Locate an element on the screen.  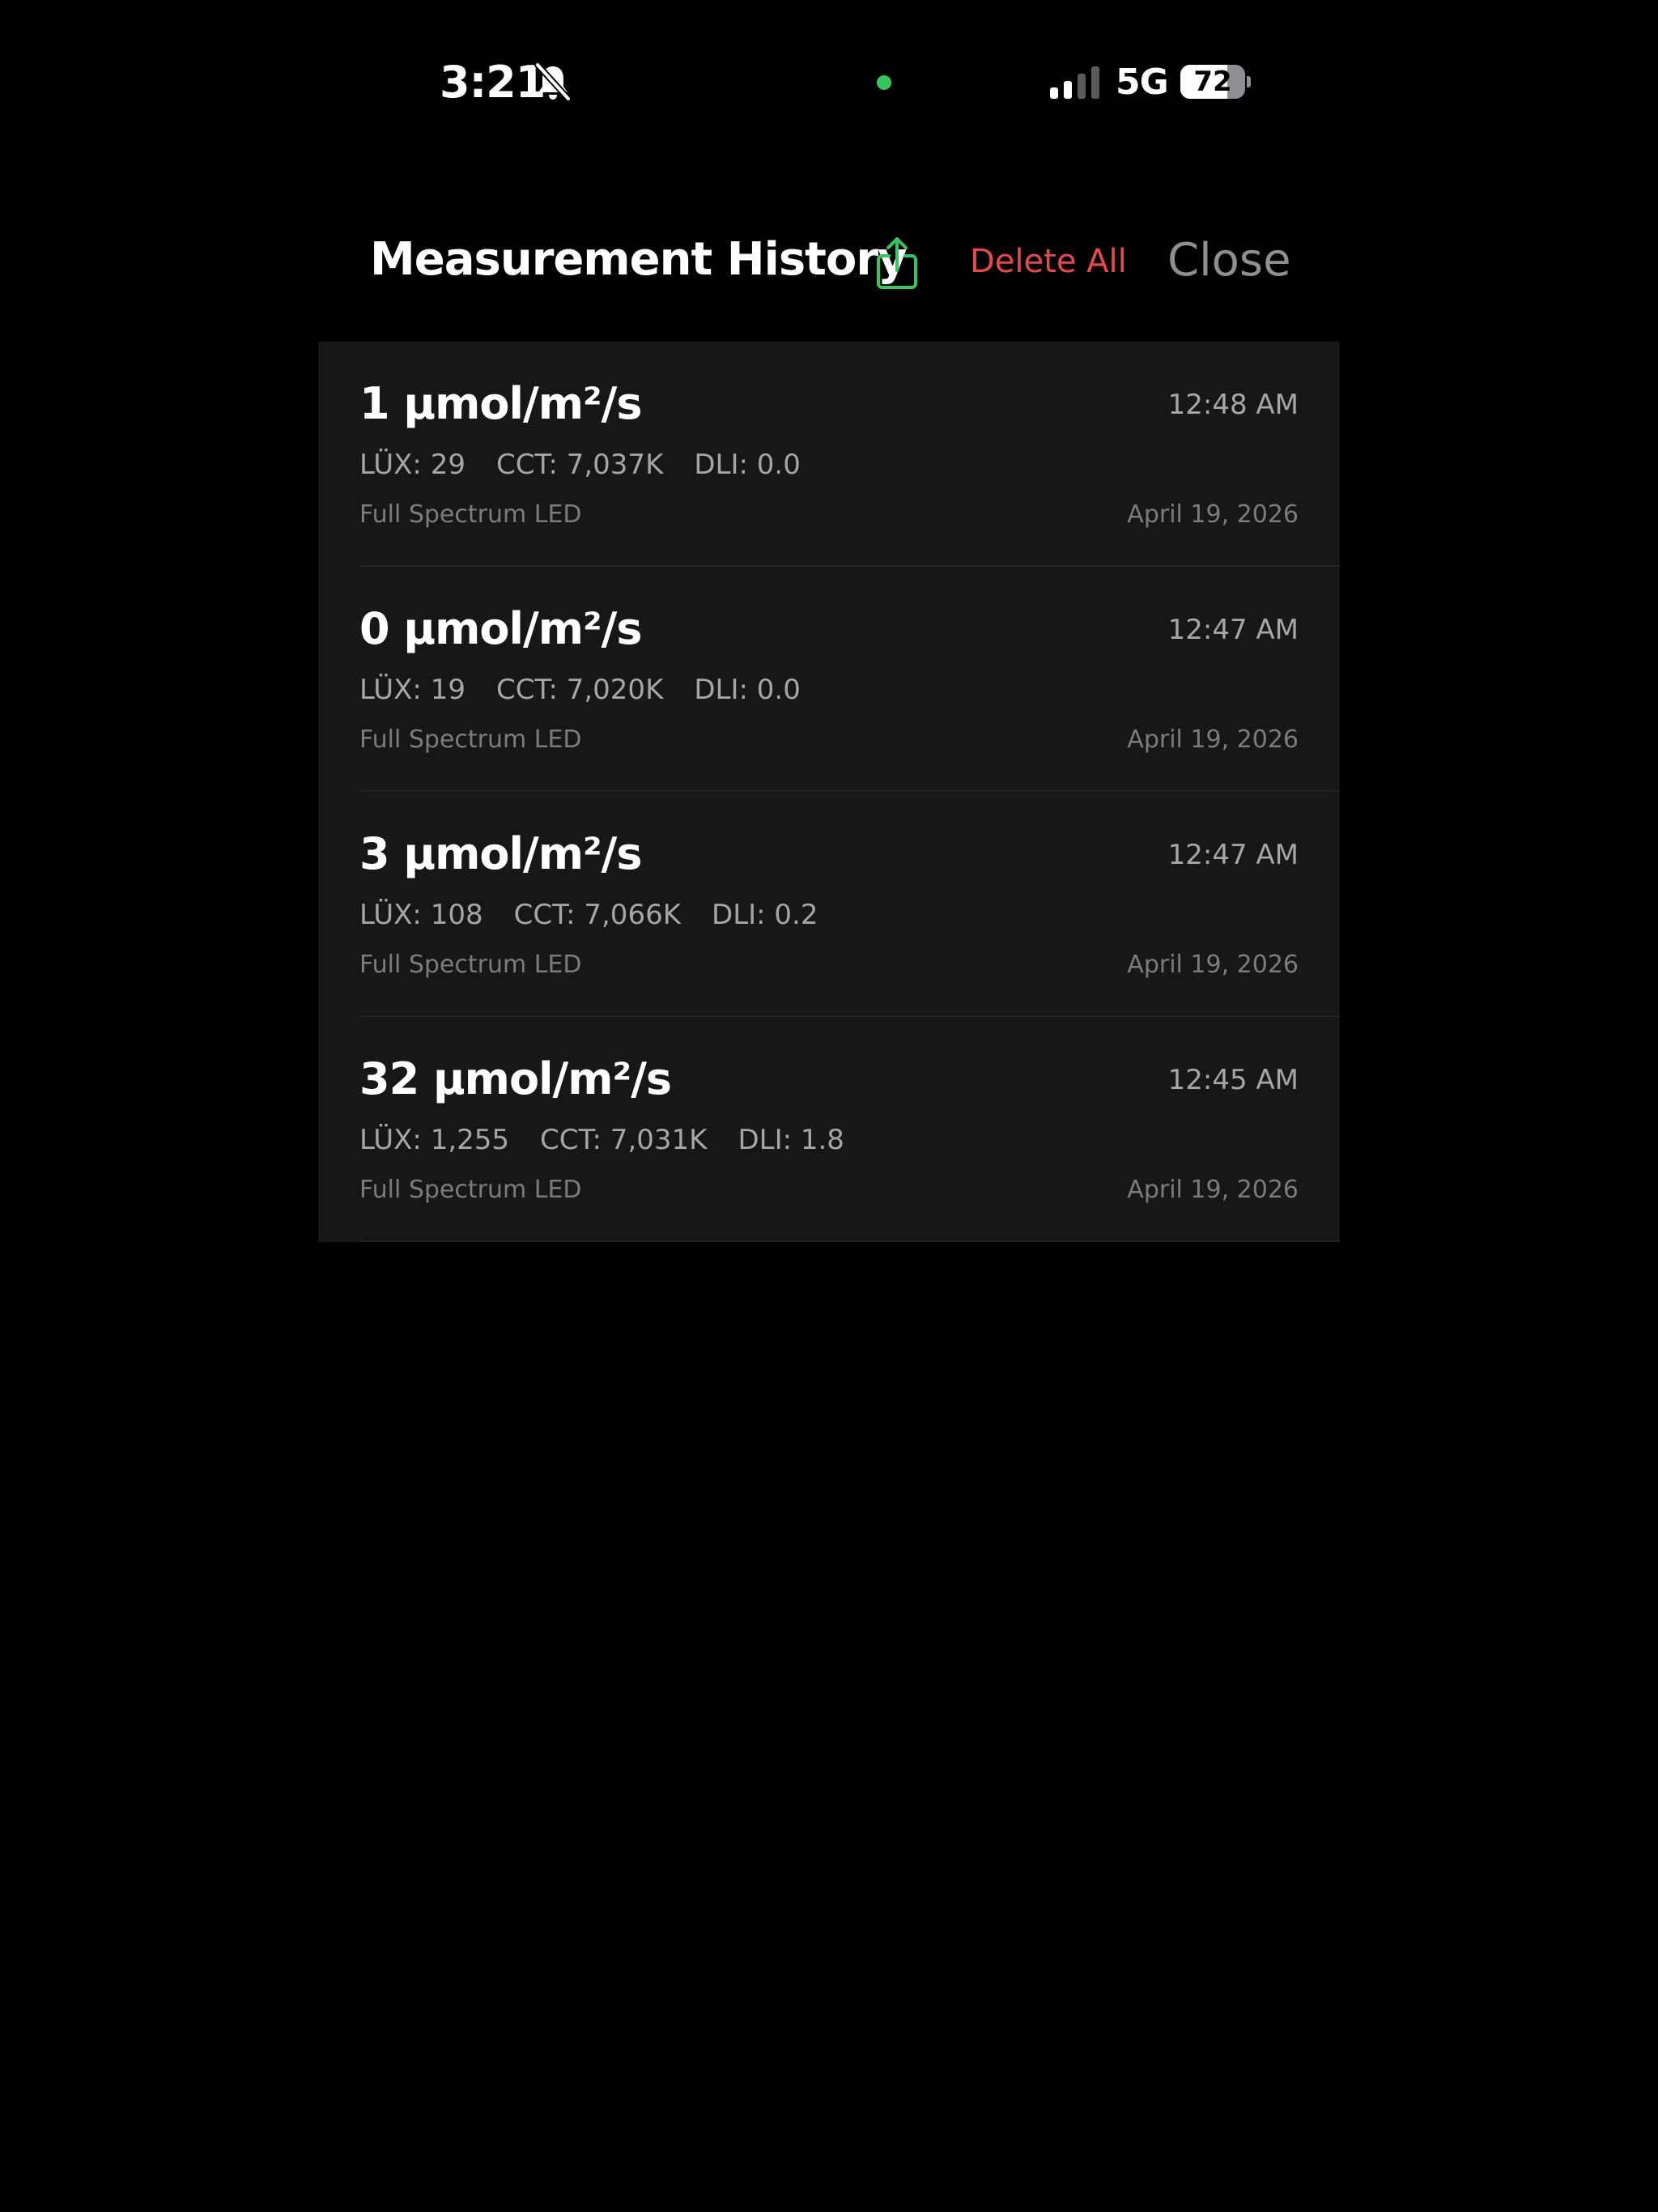
measurement-dli: DLI: 1.8 is located at coordinates (791, 1140).